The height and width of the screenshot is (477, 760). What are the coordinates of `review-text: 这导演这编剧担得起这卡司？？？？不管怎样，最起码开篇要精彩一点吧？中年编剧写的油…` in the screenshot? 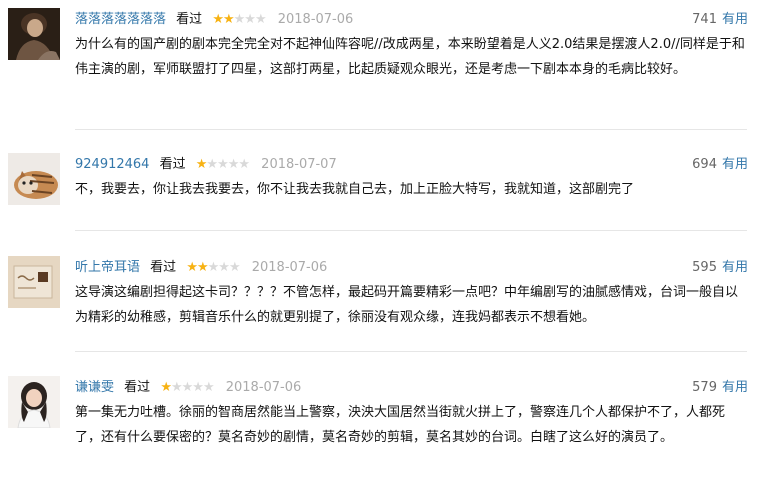 It's located at (407, 305).